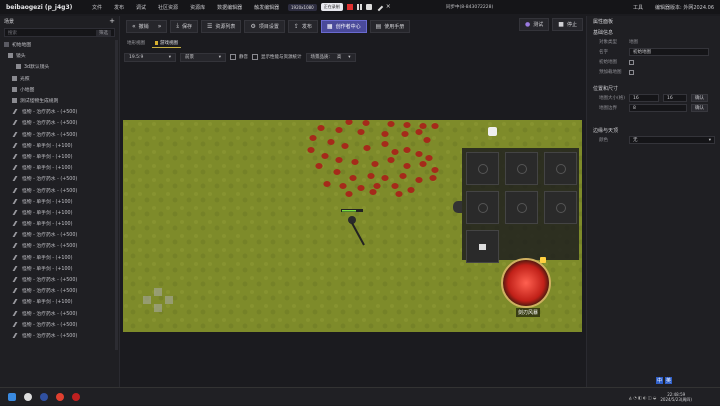 This screenshot has height=406, width=720. I want to click on stats-toggle: 显示性能与资源统计, so click(277, 57).